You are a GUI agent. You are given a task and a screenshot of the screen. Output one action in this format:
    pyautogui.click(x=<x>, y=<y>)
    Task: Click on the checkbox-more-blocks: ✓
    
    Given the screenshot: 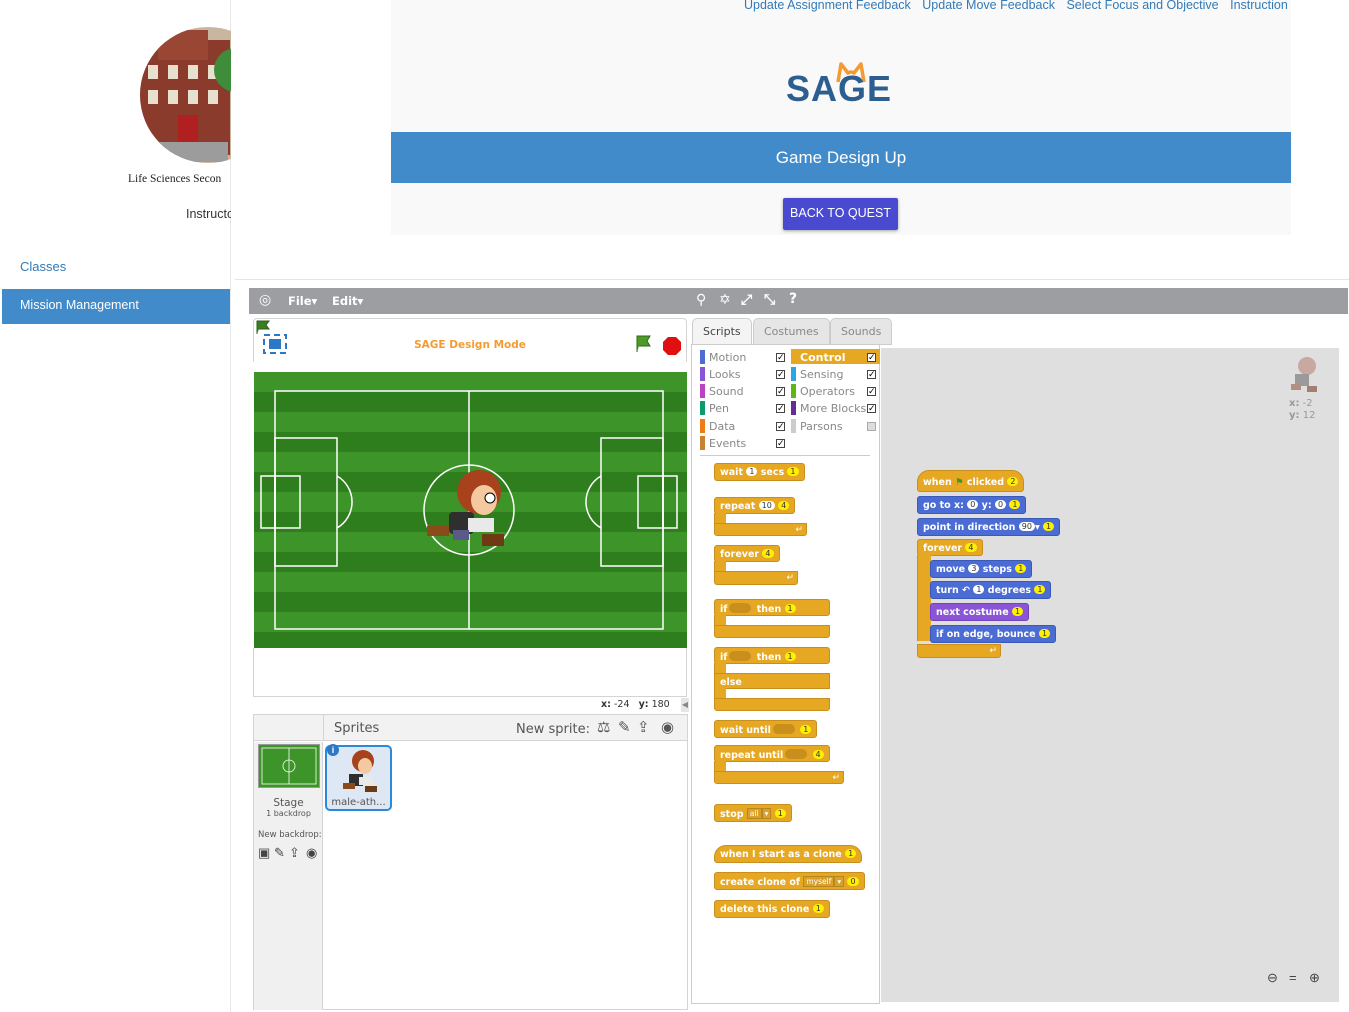 What is the action you would take?
    pyautogui.click(x=871, y=408)
    